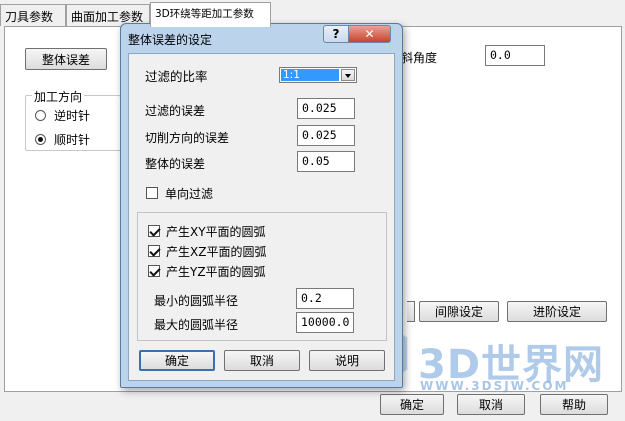 The height and width of the screenshot is (421, 625). Describe the element at coordinates (58, 96) in the screenshot. I see `direction-group-title: 加工方向` at that location.